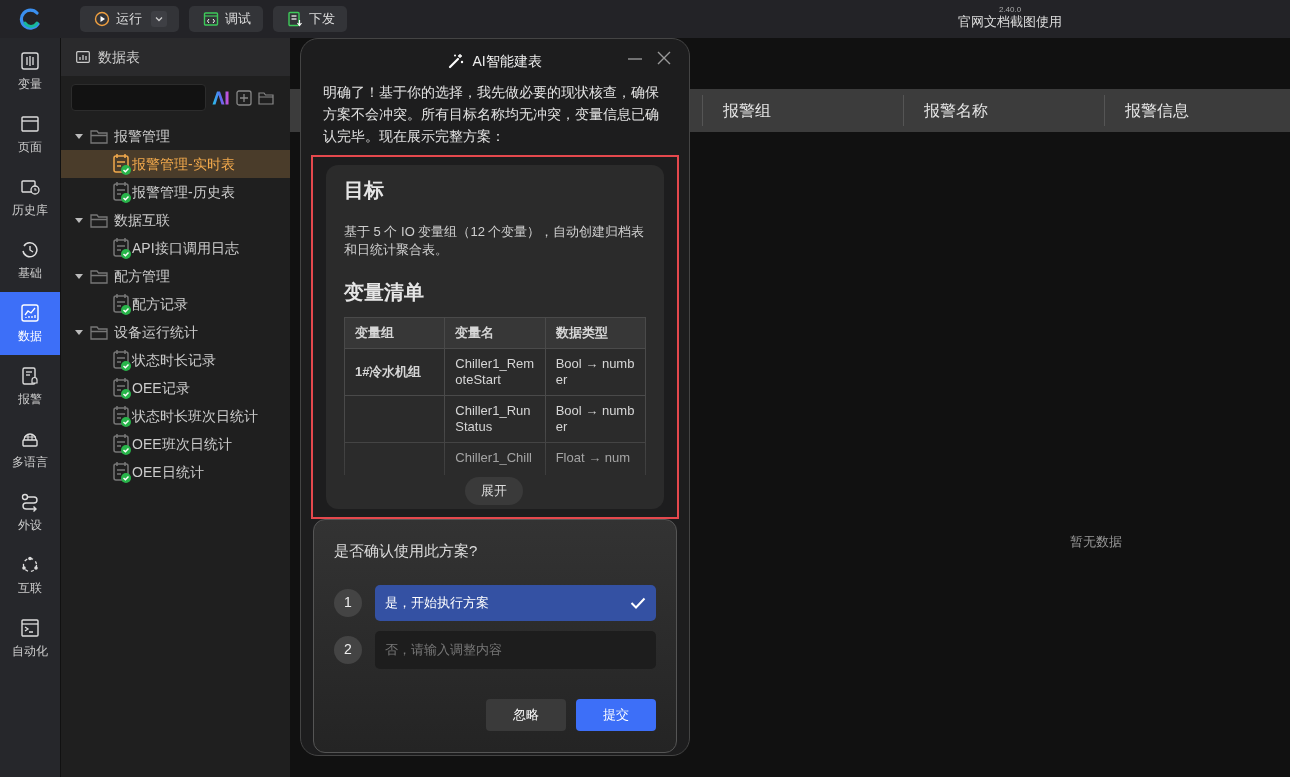 The height and width of the screenshot is (777, 1290). I want to click on toolbar-button: 运行, so click(129, 19).